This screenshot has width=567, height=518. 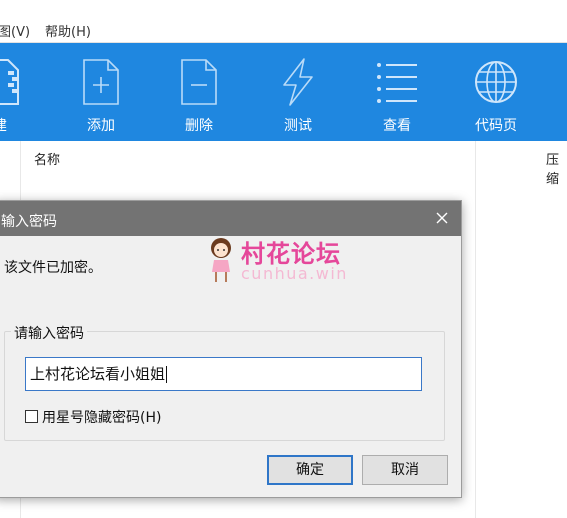 I want to click on lightning-icon, so click(x=298, y=82).